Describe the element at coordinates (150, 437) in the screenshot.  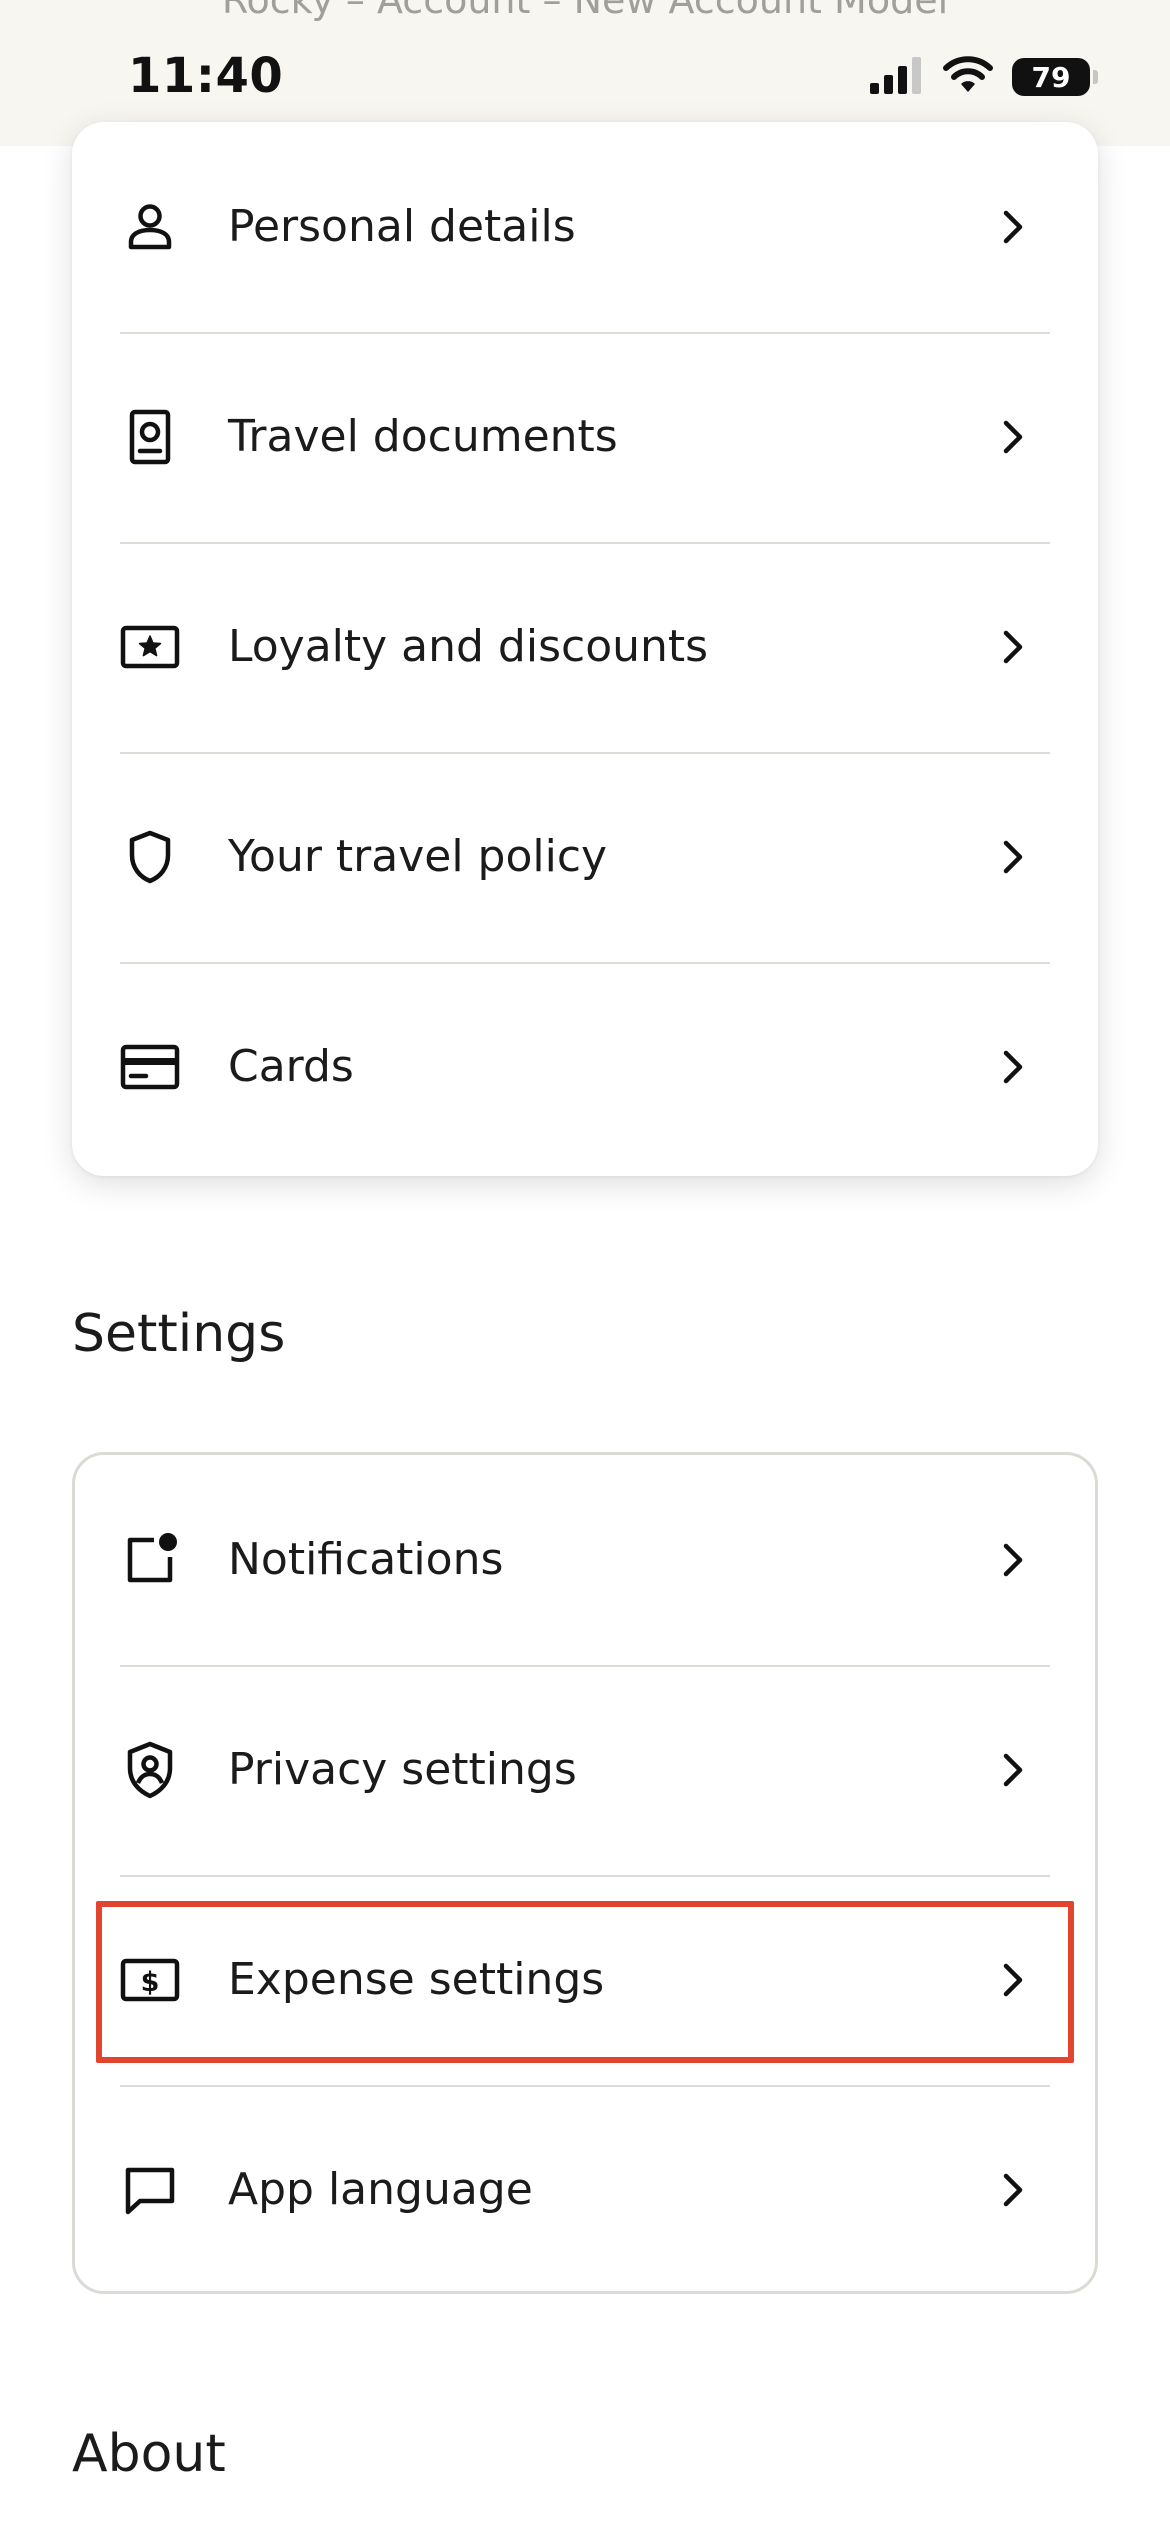
I see `passport-icon` at that location.